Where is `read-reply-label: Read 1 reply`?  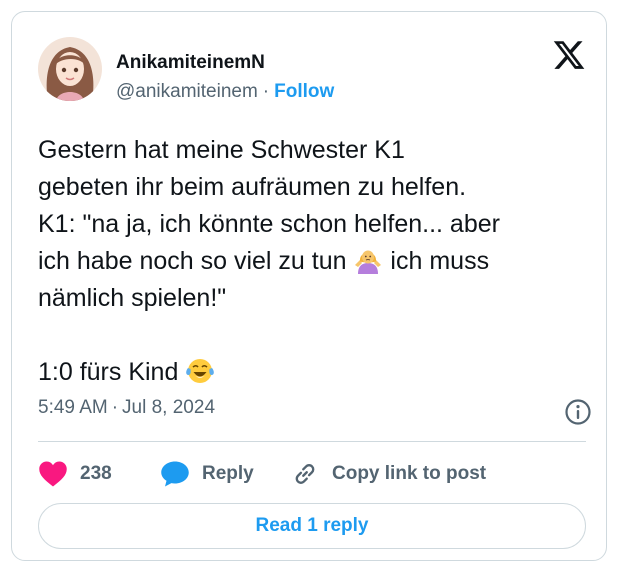 read-reply-label: Read 1 reply is located at coordinates (312, 525).